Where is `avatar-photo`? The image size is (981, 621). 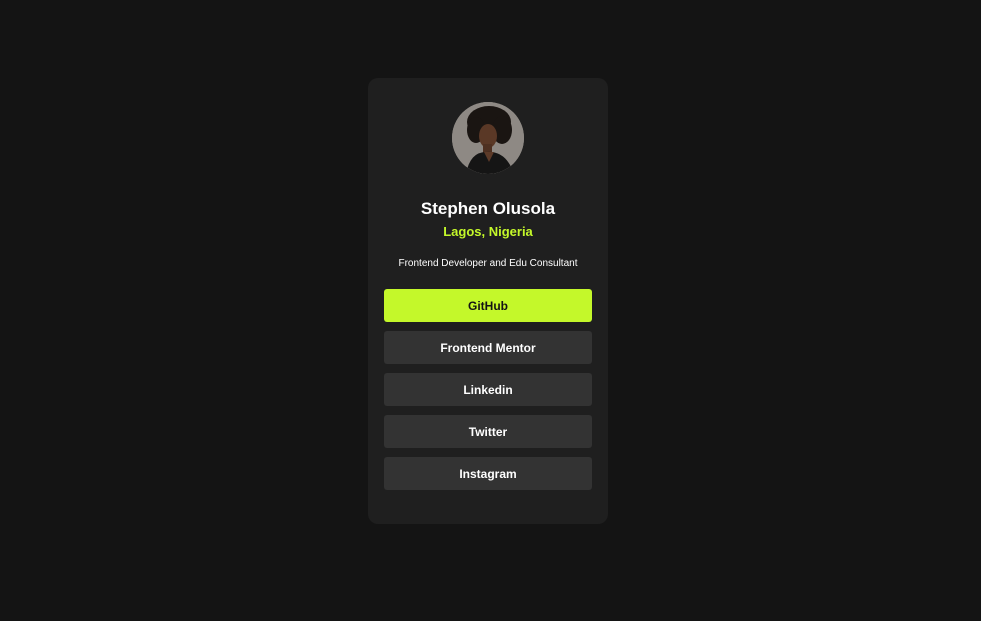 avatar-photo is located at coordinates (488, 138).